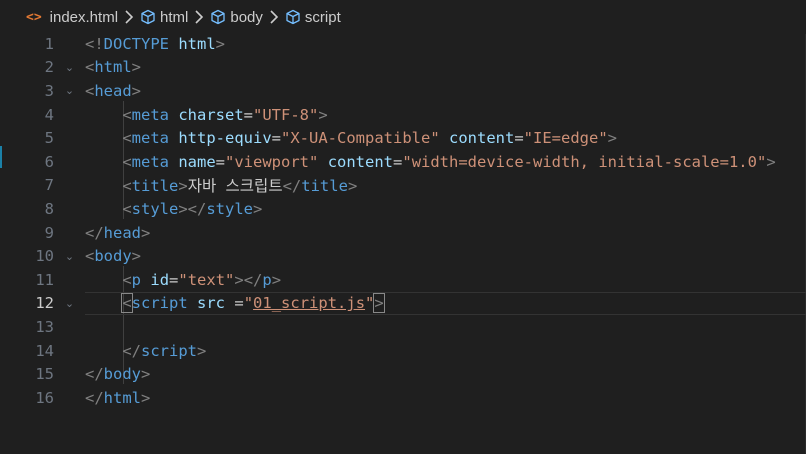 The image size is (806, 454). I want to click on breadcrumb-item-body: body, so click(236, 17).